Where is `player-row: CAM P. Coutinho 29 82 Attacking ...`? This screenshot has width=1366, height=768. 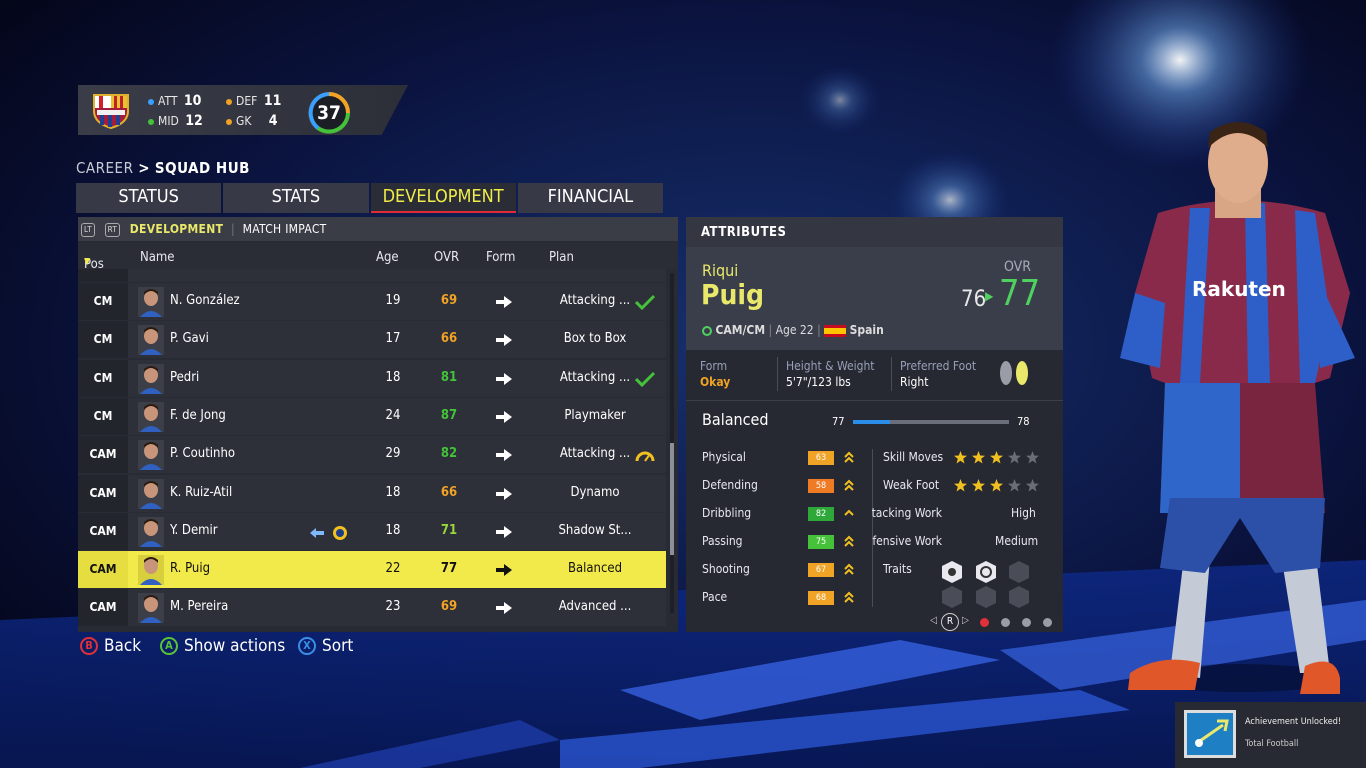 player-row: CAM P. Coutinho 29 82 Attacking ... is located at coordinates (372, 455).